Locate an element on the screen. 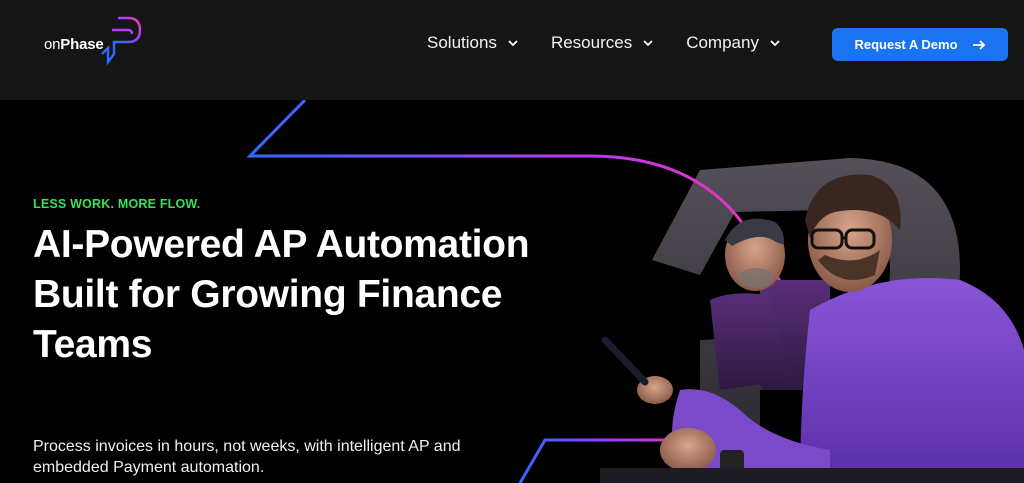  onphase-logo: onPhase is located at coordinates (93, 43).